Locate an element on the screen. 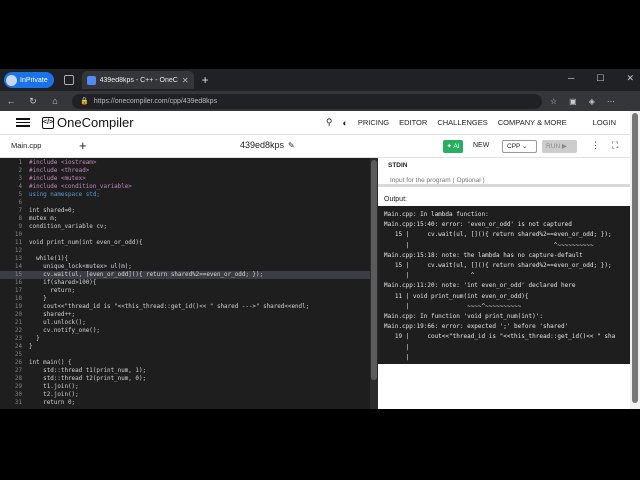 The height and width of the screenshot is (480, 640). theme-toggle-icon: ◐ is located at coordinates (344, 123).